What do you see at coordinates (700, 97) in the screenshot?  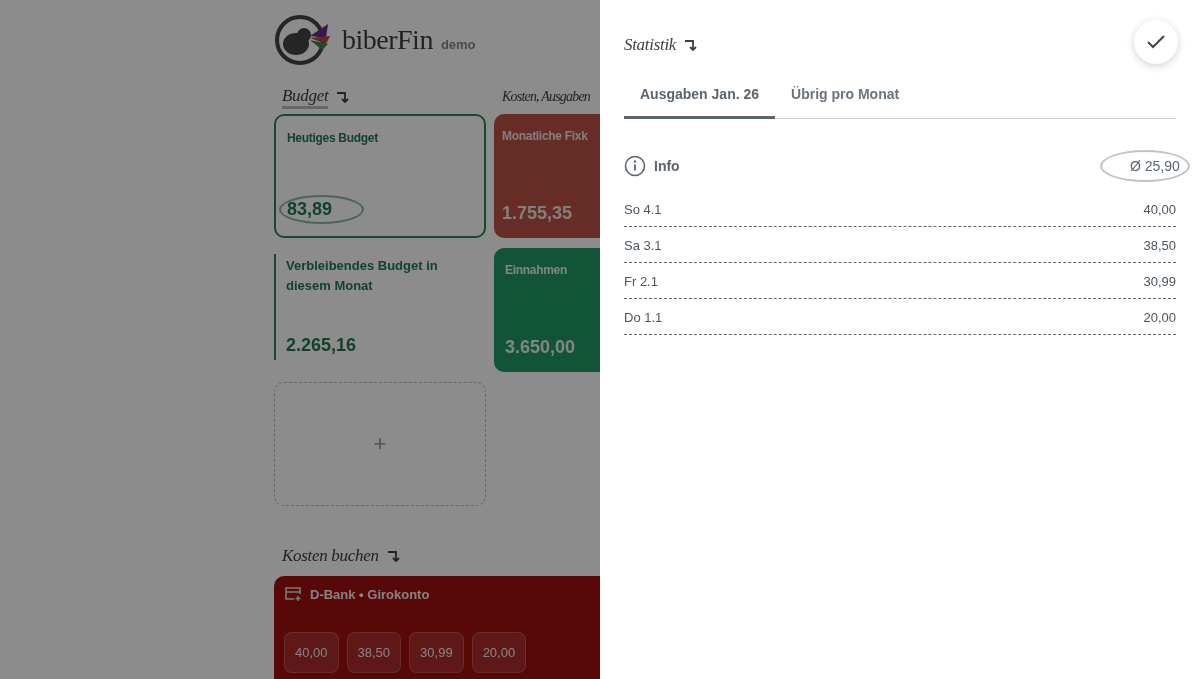 I see `tab: Ausgaben Jan. 26` at bounding box center [700, 97].